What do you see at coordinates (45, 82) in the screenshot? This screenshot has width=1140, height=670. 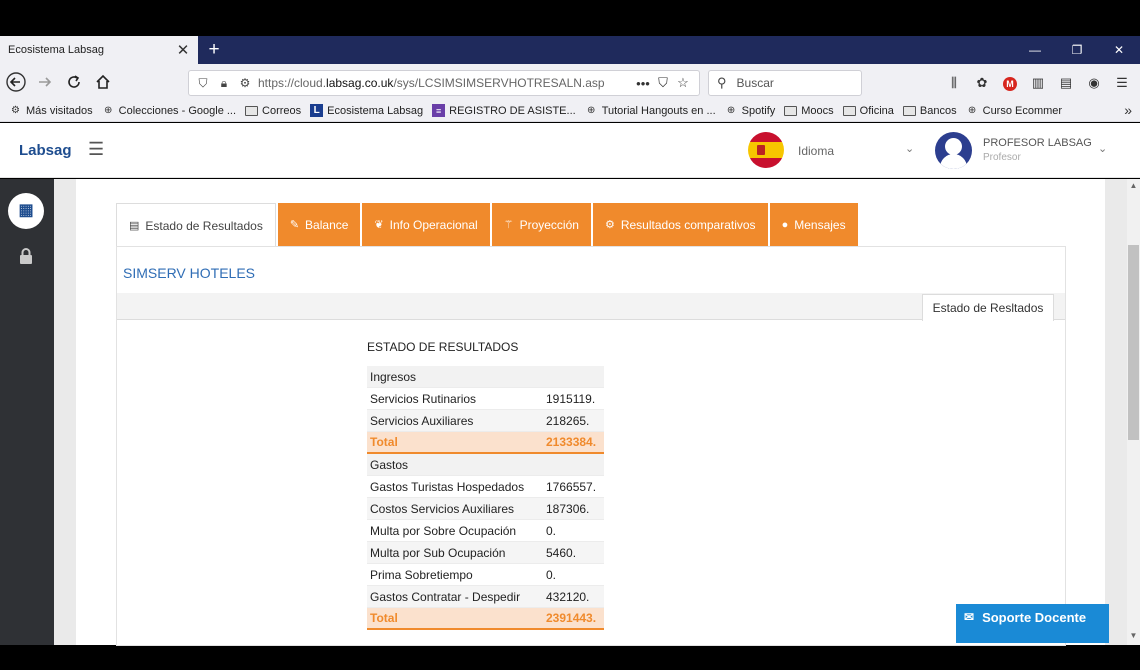 I see `forward-icon` at bounding box center [45, 82].